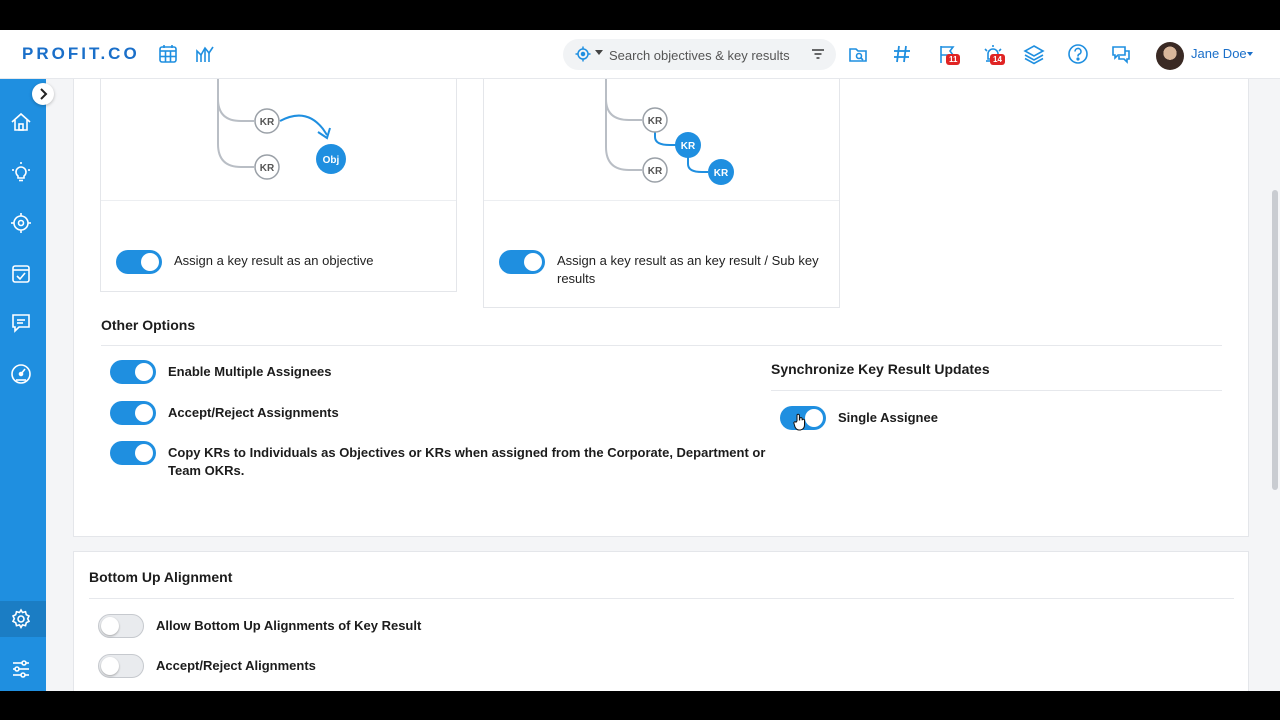 The width and height of the screenshot is (1280, 720). I want to click on scrollbar-thumb, so click(1275, 340).